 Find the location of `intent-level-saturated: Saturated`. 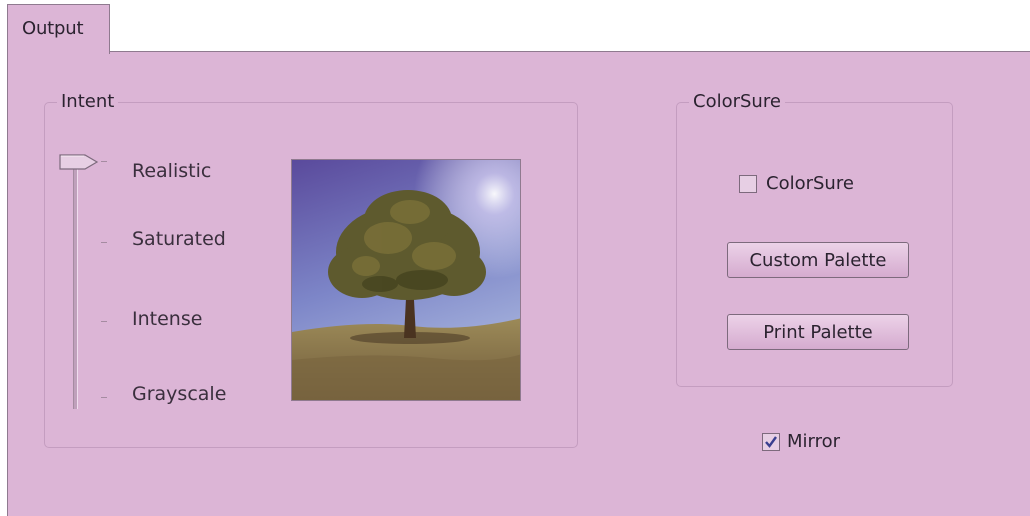

intent-level-saturated: Saturated is located at coordinates (179, 239).